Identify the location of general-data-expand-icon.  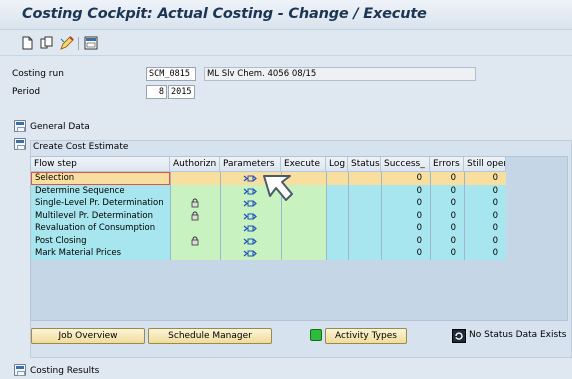
(20, 126).